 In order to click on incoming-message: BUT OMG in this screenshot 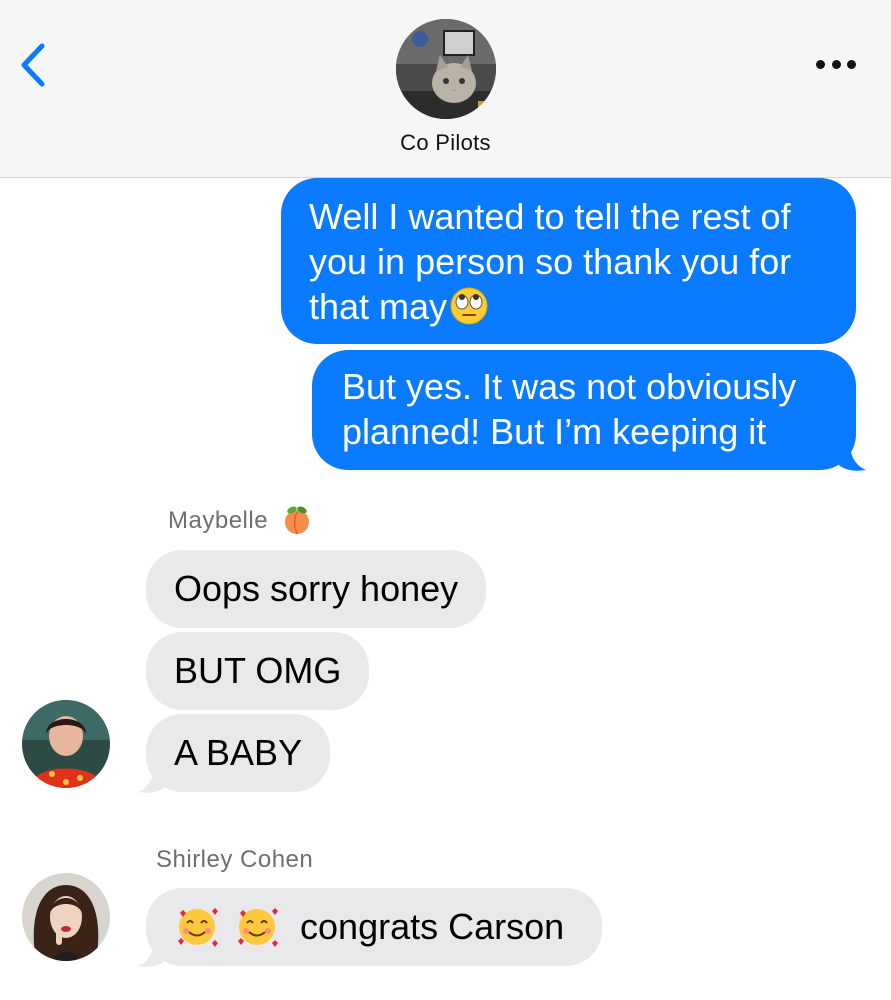, I will do `click(258, 671)`.